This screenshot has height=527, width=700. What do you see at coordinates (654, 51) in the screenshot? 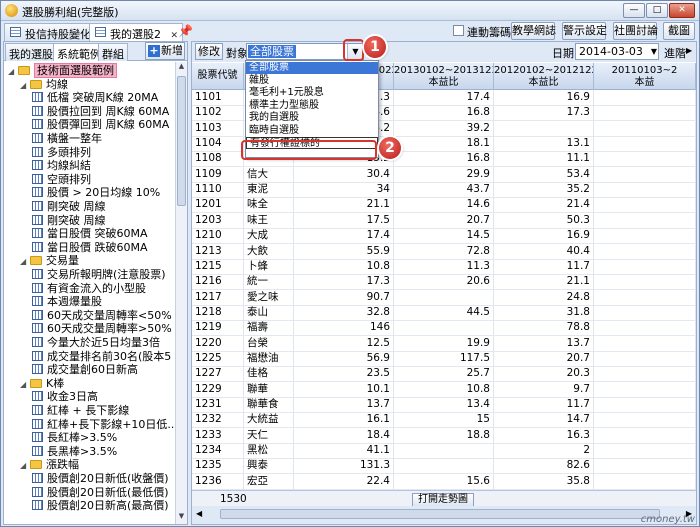
I see `chevron-down-icon: ▼` at bounding box center [654, 51].